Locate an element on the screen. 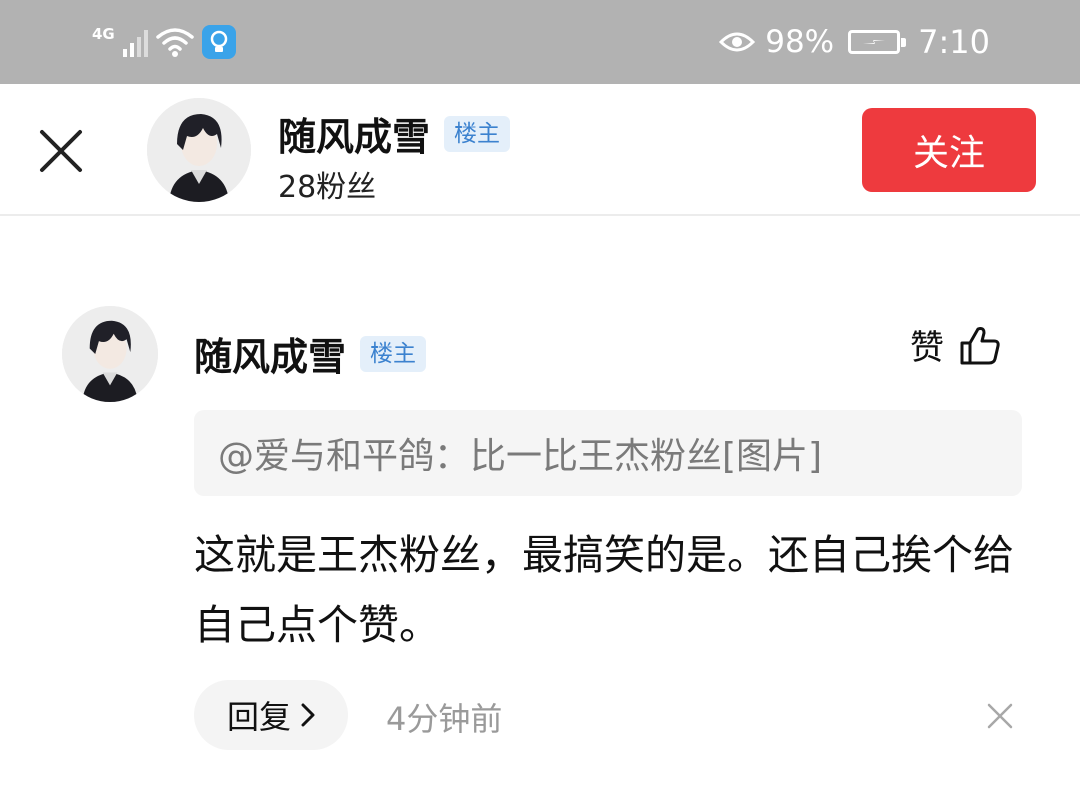 This screenshot has width=1080, height=804. reply-button: 回复 is located at coordinates (271, 715).